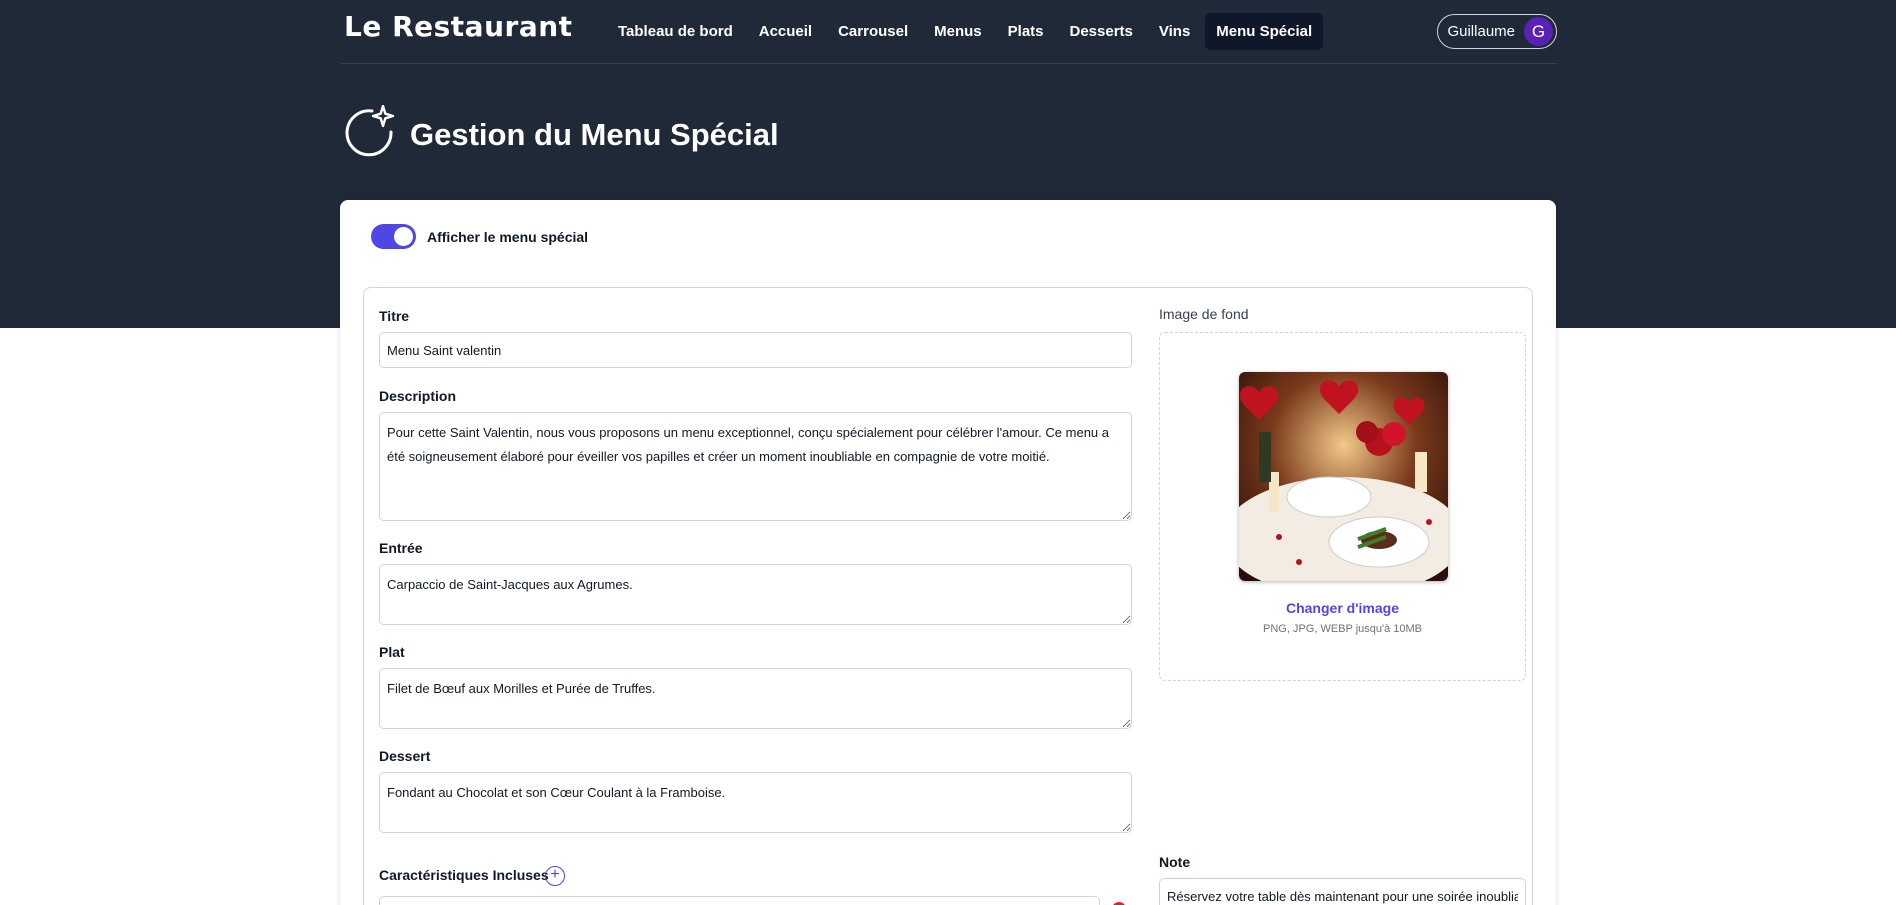 The height and width of the screenshot is (905, 1896). What do you see at coordinates (1481, 31) in the screenshot?
I see `user-name: Guillaume` at bounding box center [1481, 31].